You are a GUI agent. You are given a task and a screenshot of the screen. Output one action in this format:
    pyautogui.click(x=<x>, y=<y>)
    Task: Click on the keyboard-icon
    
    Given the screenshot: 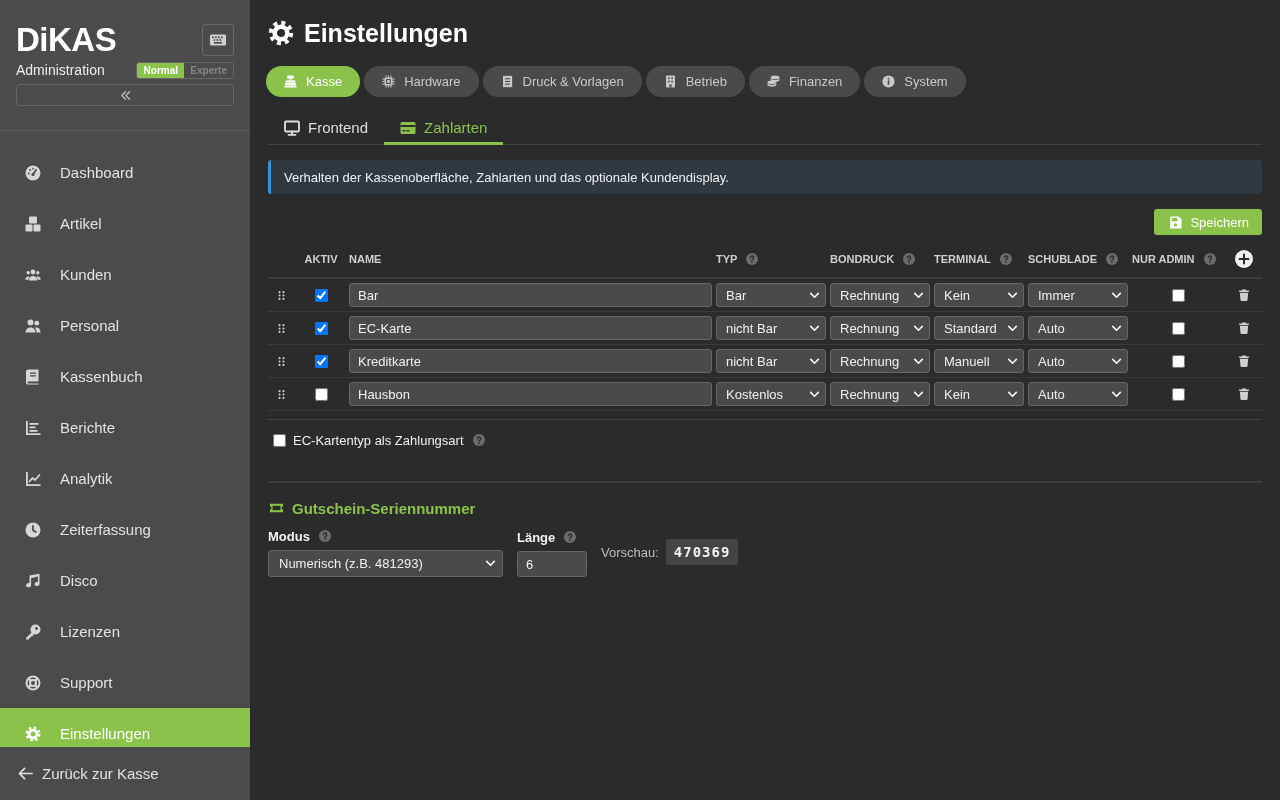 What is the action you would take?
    pyautogui.click(x=218, y=40)
    